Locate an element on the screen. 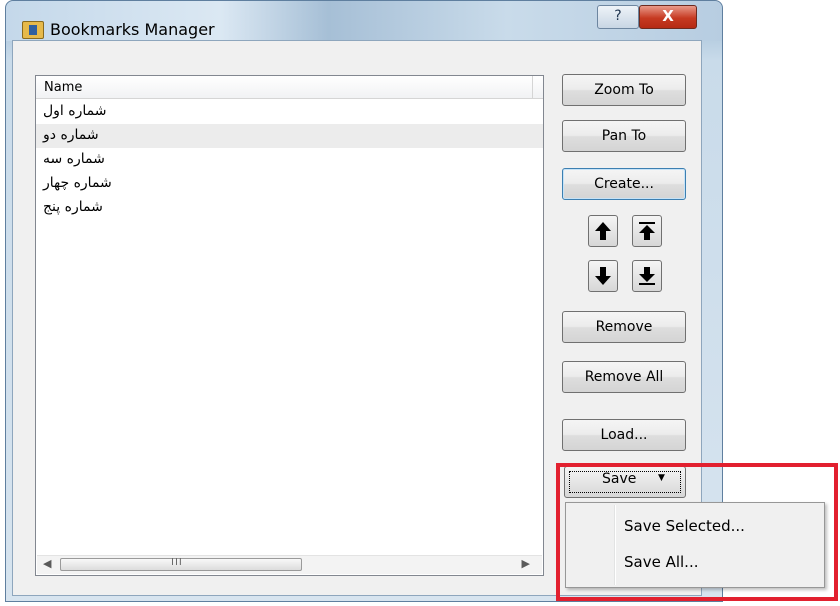 Image resolution: width=840 pixels, height=606 pixels. annotation-highlight-box is located at coordinates (697, 532).